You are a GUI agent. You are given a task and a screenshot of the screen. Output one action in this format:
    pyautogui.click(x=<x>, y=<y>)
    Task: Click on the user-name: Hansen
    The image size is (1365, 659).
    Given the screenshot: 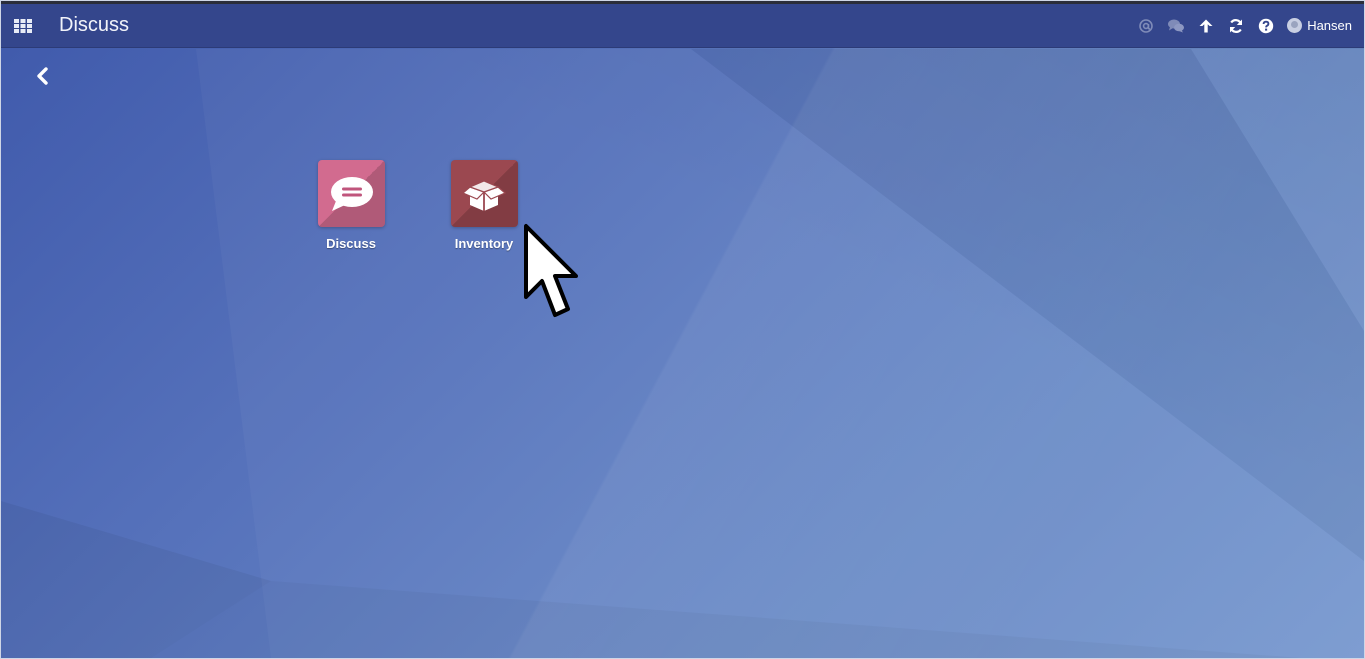 What is the action you would take?
    pyautogui.click(x=1329, y=25)
    